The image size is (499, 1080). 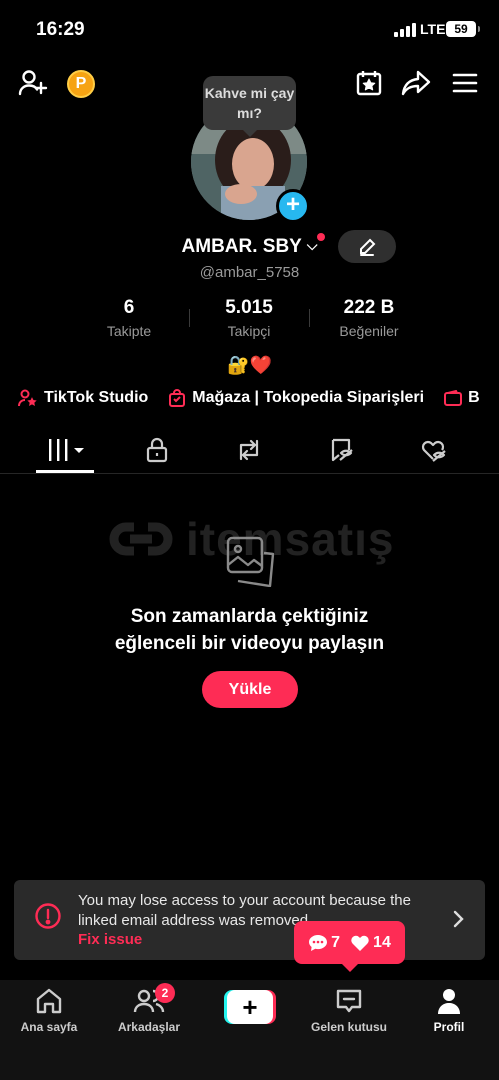 What do you see at coordinates (110, 939) in the screenshot?
I see `fix-issue-link: Fix issue` at bounding box center [110, 939].